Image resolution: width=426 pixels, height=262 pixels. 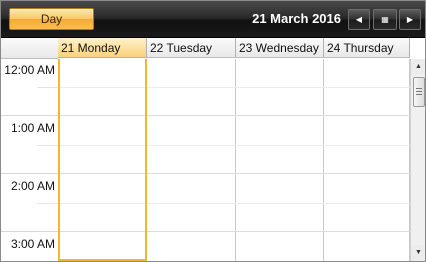 I want to click on scroll-up-button: ▲, so click(x=418, y=67).